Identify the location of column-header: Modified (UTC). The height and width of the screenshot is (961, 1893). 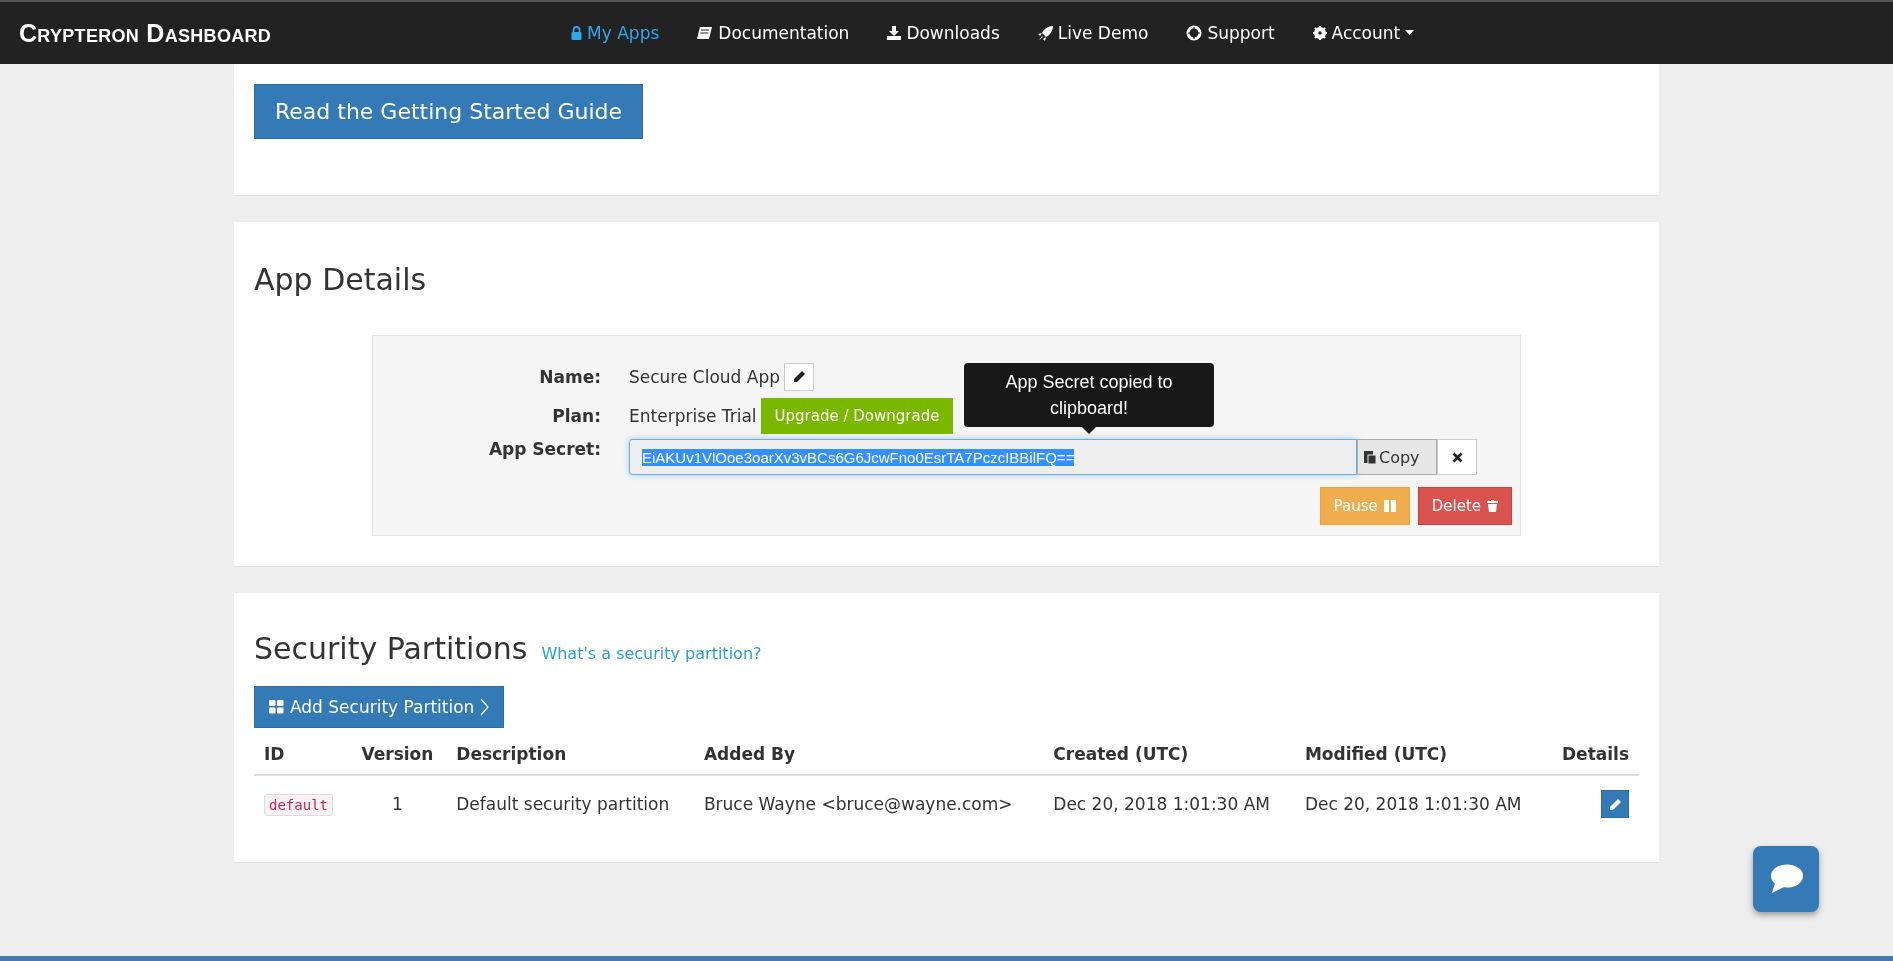
(1420, 754).